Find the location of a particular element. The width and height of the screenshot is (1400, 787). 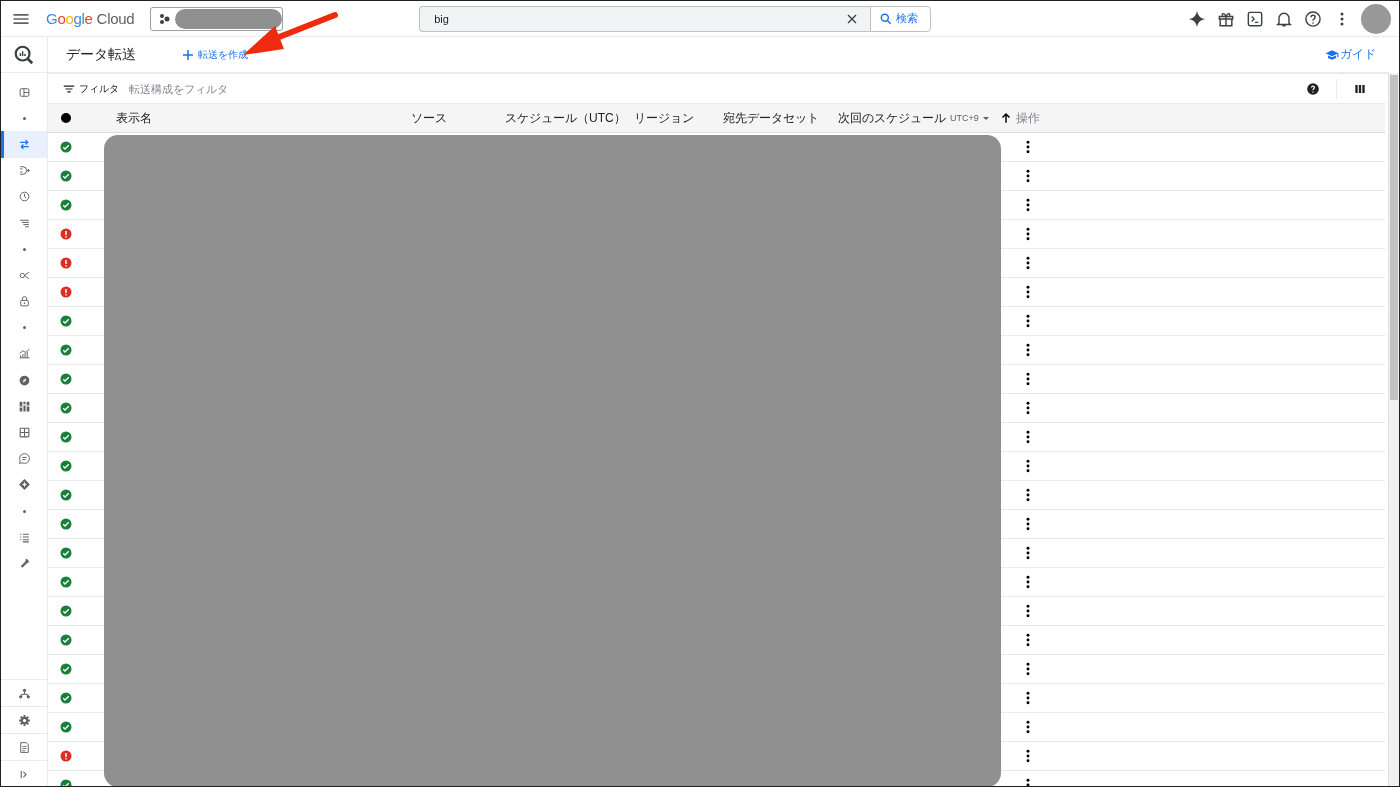

filter-button: フィルタ is located at coordinates (90, 88).